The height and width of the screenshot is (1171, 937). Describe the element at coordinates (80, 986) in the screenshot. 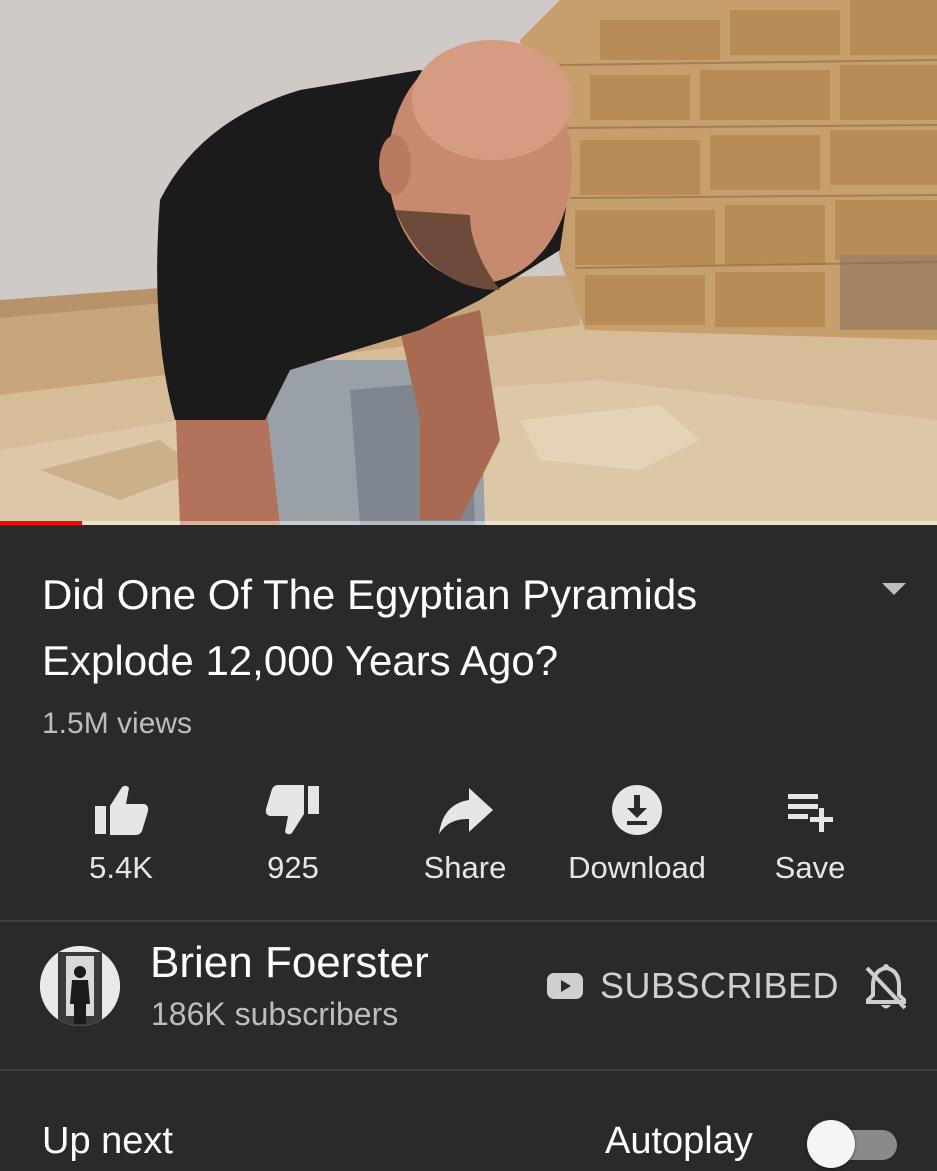

I see `channel-avatar` at that location.